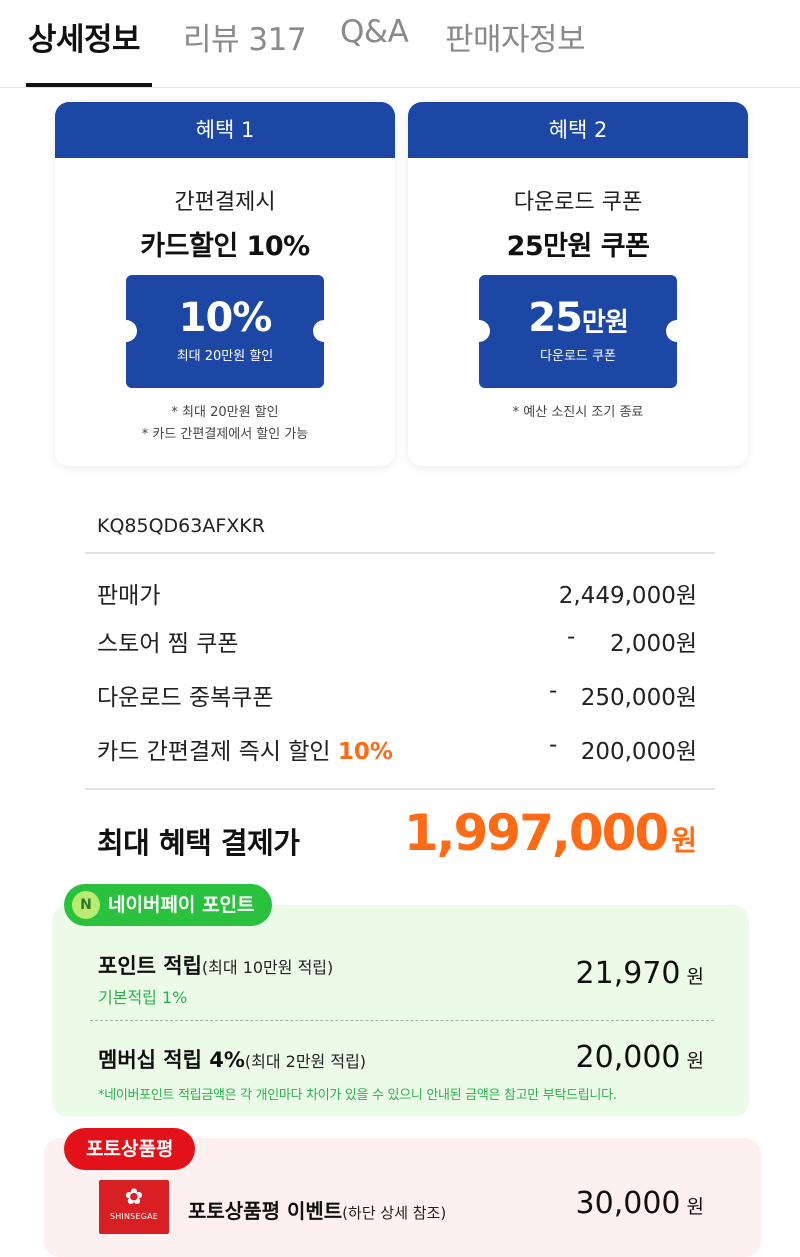 This screenshot has width=800, height=1257. What do you see at coordinates (130, 1149) in the screenshot?
I see `photo-review-badge: 포토상품평` at bounding box center [130, 1149].